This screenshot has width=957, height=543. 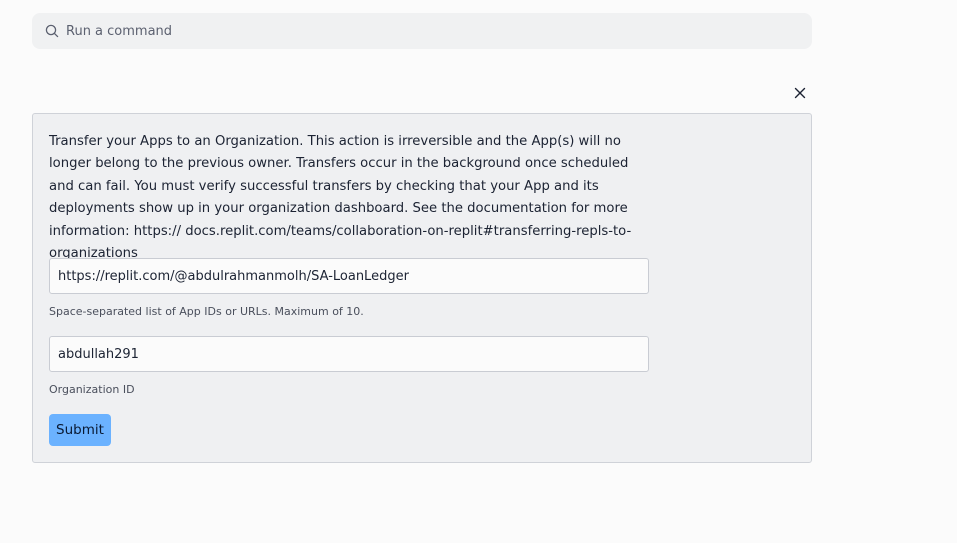 I want to click on search-icon, so click(x=52, y=31).